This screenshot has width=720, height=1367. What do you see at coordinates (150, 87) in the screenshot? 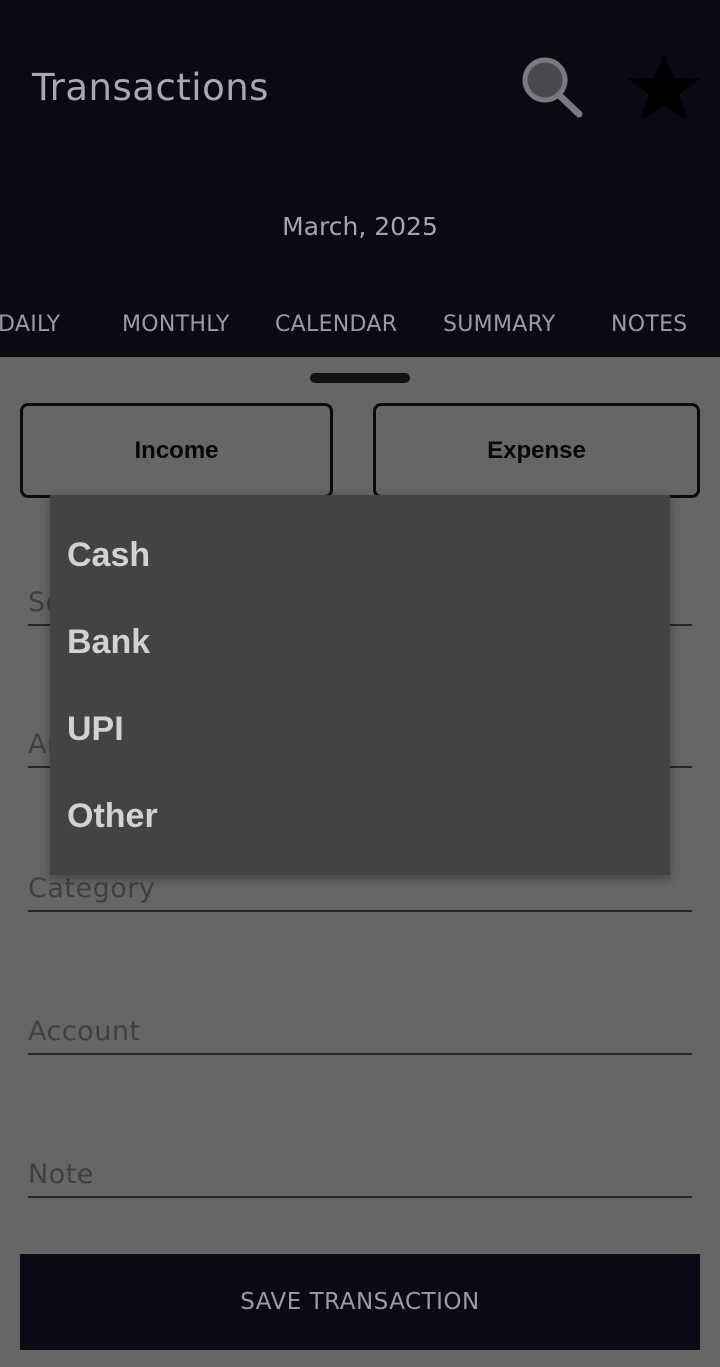
I see `page-title: Transactions` at bounding box center [150, 87].